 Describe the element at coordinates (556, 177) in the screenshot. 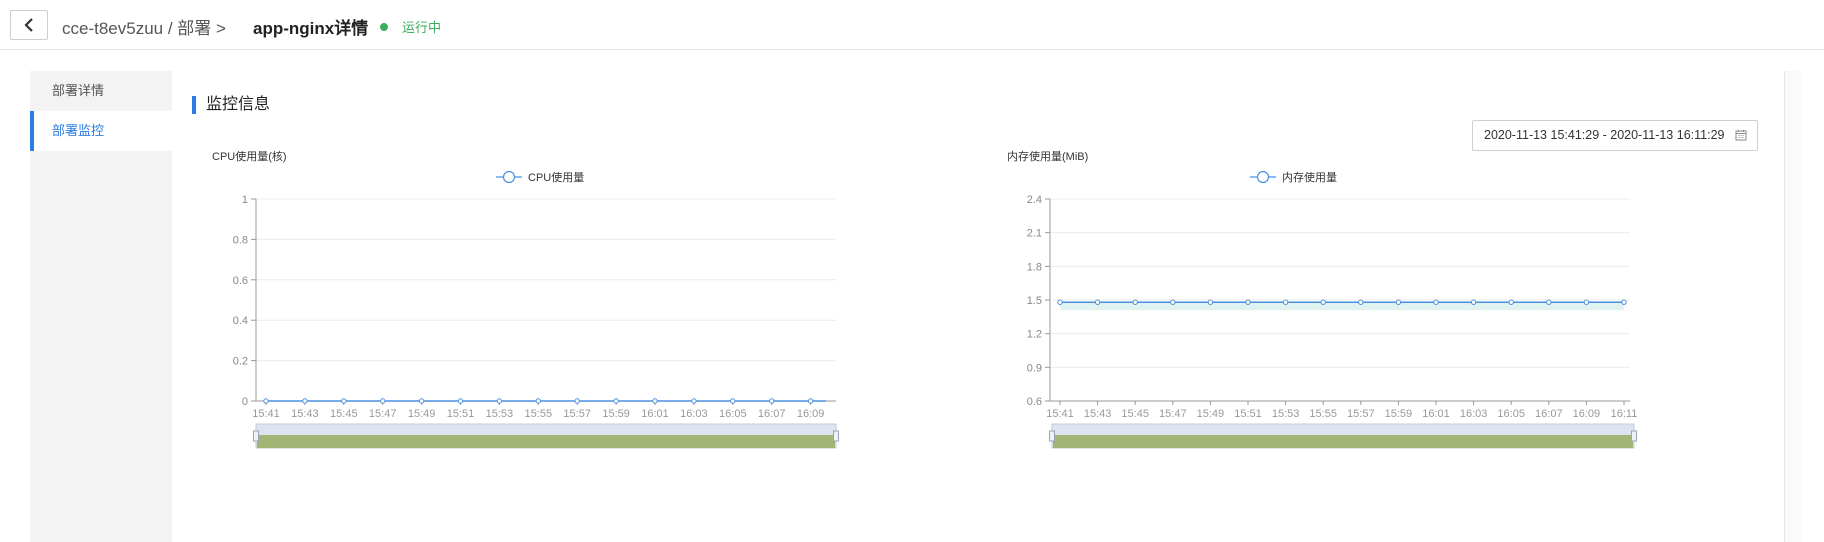

I see `legend-label: CPU使用量` at that location.